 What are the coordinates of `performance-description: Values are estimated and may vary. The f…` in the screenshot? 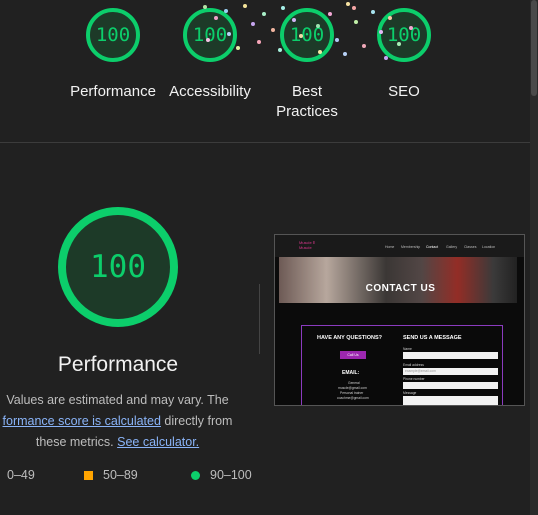 It's located at (120, 421).